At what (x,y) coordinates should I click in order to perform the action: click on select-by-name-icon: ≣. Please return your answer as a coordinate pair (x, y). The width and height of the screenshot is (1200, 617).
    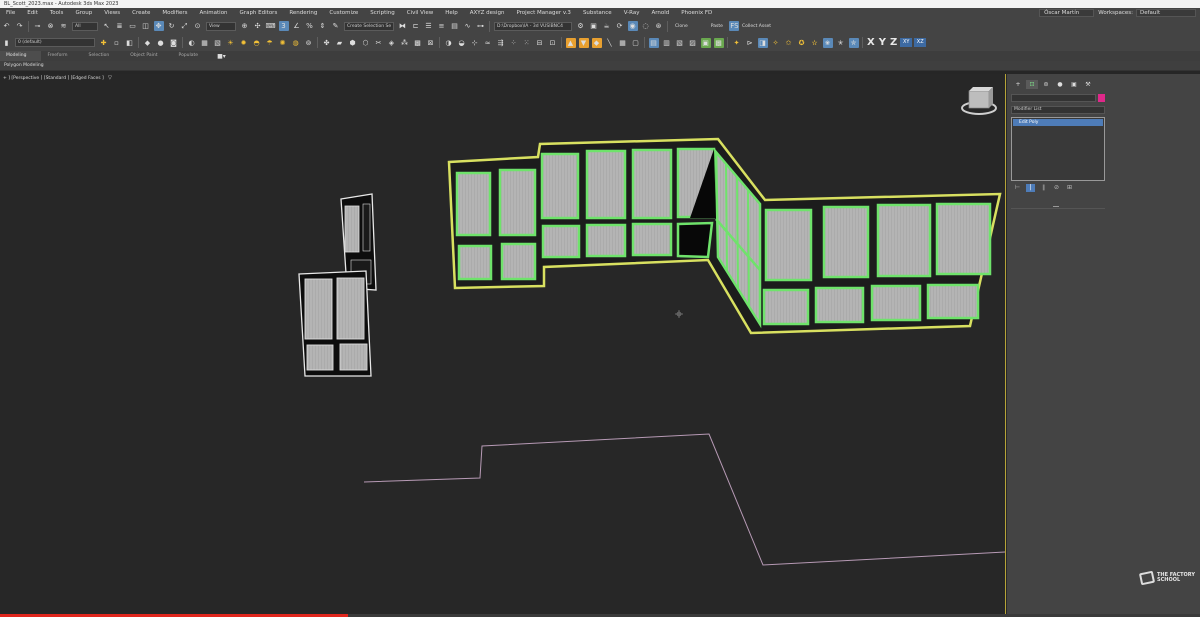
    Looking at the image, I should click on (120, 26).